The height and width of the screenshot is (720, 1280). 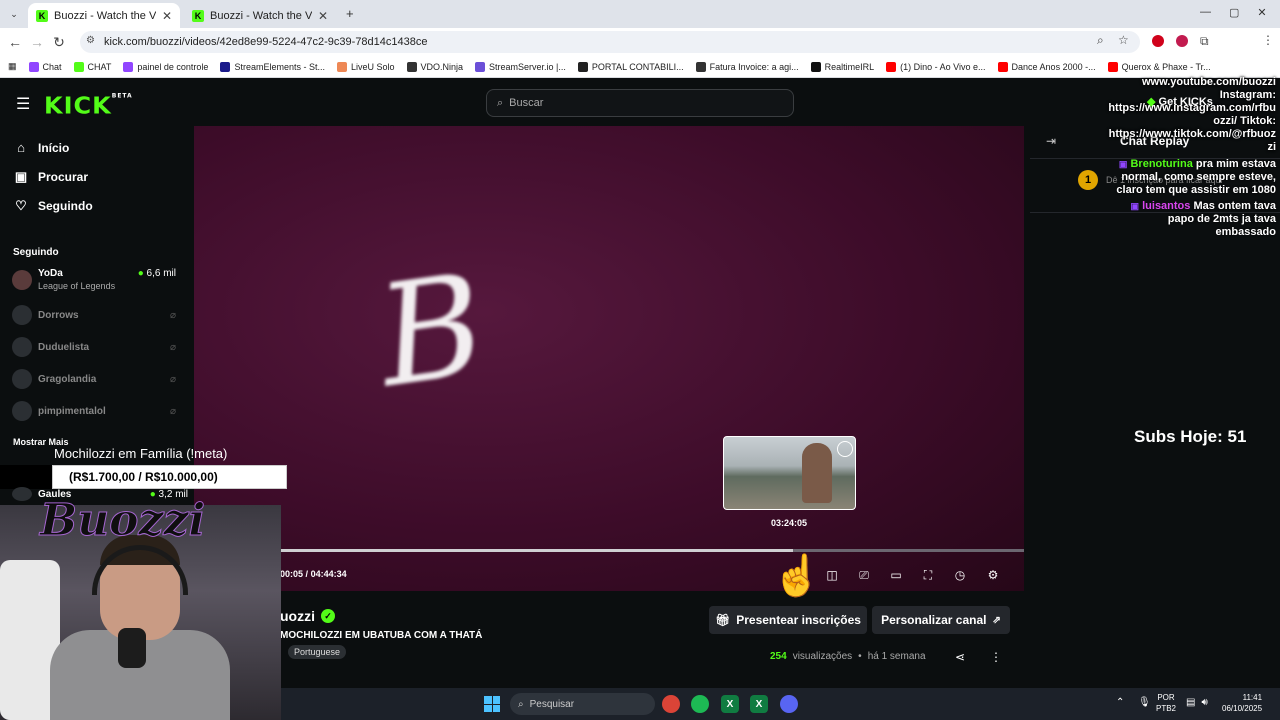 What do you see at coordinates (317, 652) in the screenshot?
I see `language-tag: Portuguese` at bounding box center [317, 652].